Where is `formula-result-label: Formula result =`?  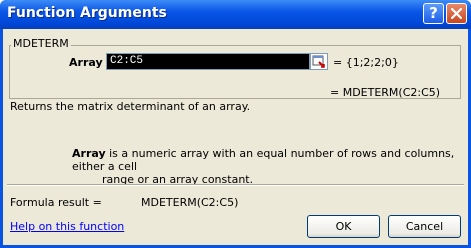
formula-result-label: Formula result = is located at coordinates (56, 202).